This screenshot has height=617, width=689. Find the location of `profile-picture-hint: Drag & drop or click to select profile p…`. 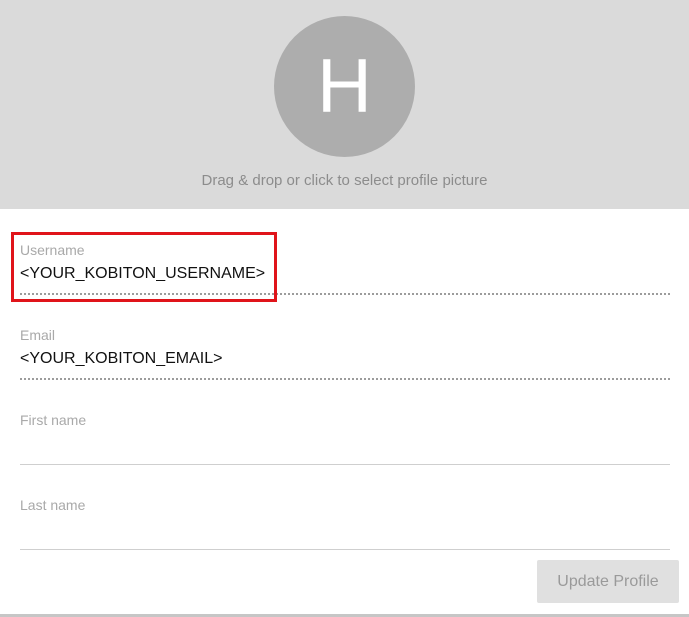

profile-picture-hint: Drag & drop or click to select profile p… is located at coordinates (344, 180).